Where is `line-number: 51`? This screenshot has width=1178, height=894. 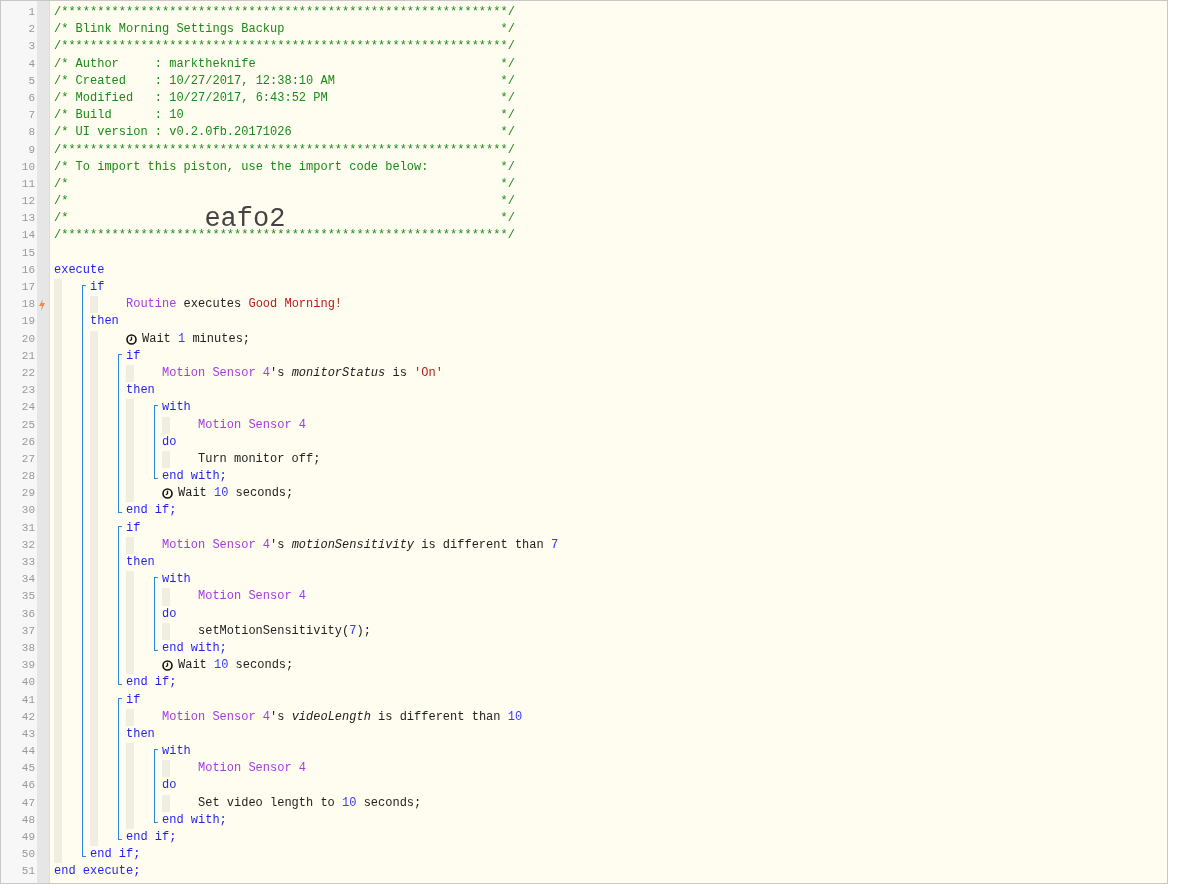 line-number: 51 is located at coordinates (27, 872).